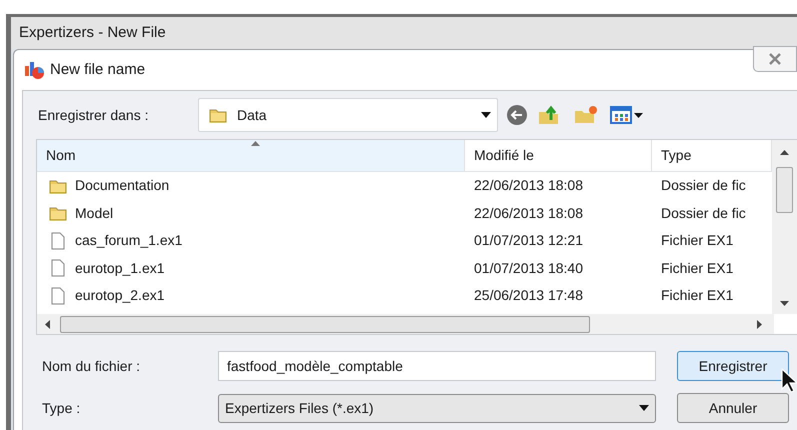  What do you see at coordinates (404, 240) in the screenshot?
I see `file-row: cas_forum_1.ex1 01/07/2013 12:21 Fichier EX1` at bounding box center [404, 240].